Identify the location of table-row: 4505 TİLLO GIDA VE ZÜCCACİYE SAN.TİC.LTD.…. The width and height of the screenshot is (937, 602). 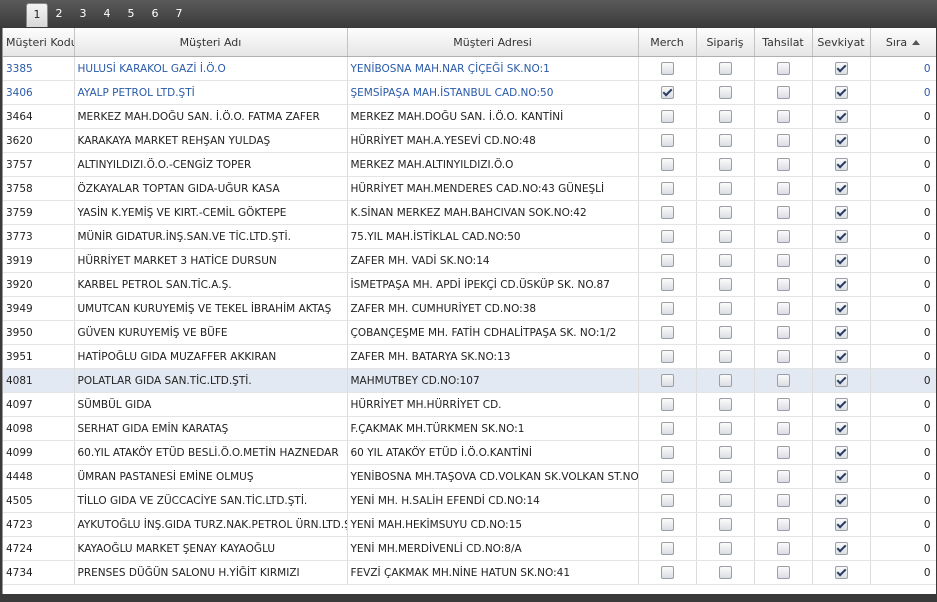
(469, 500).